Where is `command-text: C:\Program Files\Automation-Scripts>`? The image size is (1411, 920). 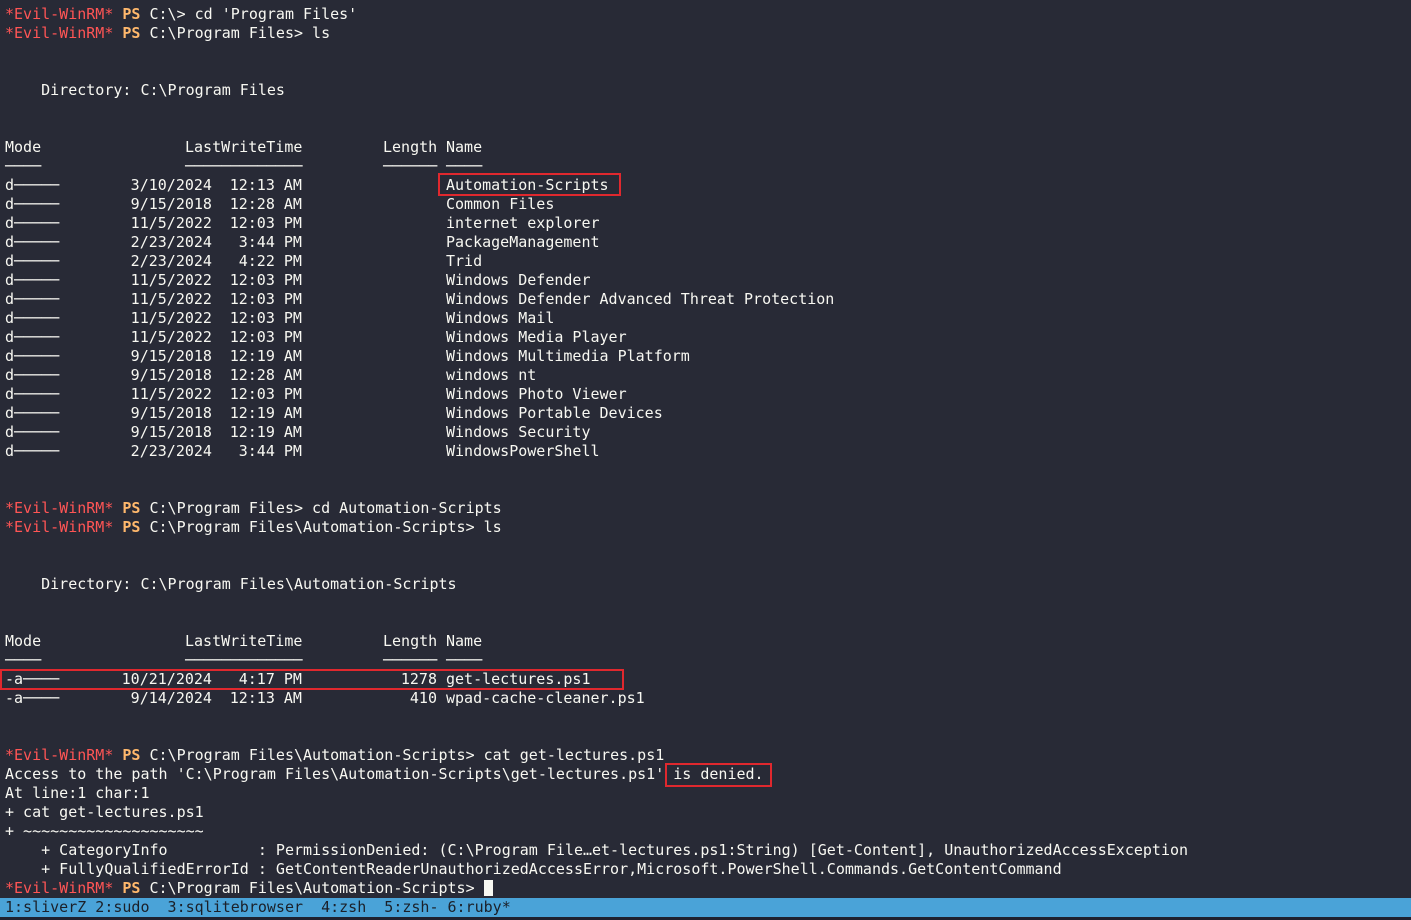
command-text: C:\Program Files\Automation-Scripts> is located at coordinates (316, 888).